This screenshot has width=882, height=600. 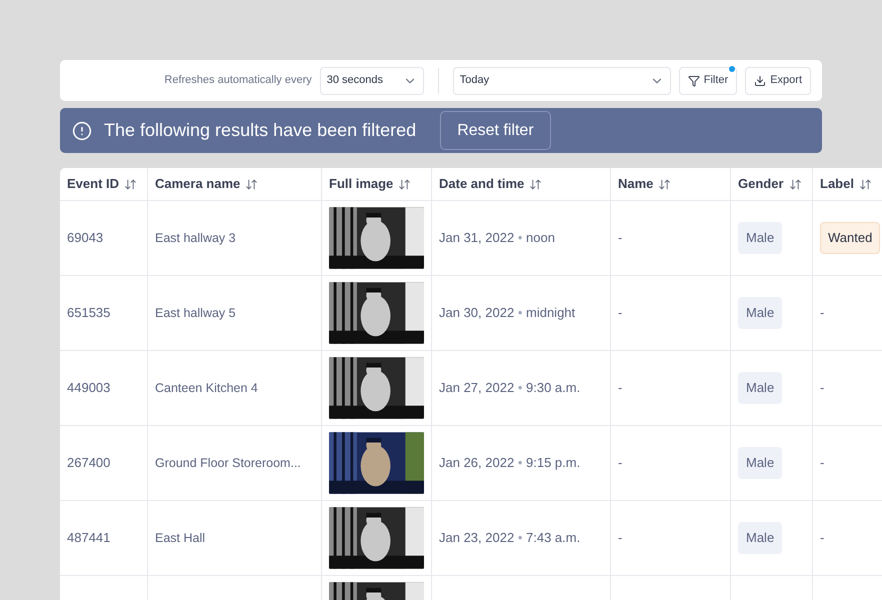 I want to click on date-time: Jan 26, 2022 • 9:15 p.m., so click(x=509, y=463).